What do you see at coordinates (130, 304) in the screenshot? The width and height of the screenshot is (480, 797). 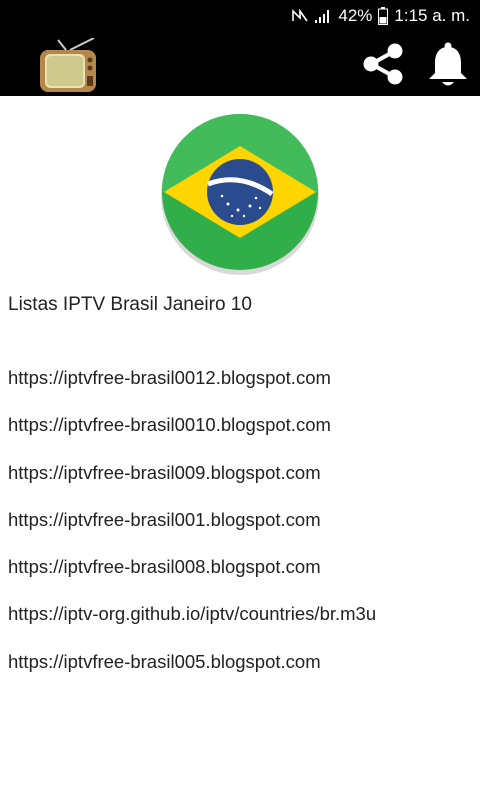 I see `list-title: Listas IPTV Brasil Janeiro 10` at bounding box center [130, 304].